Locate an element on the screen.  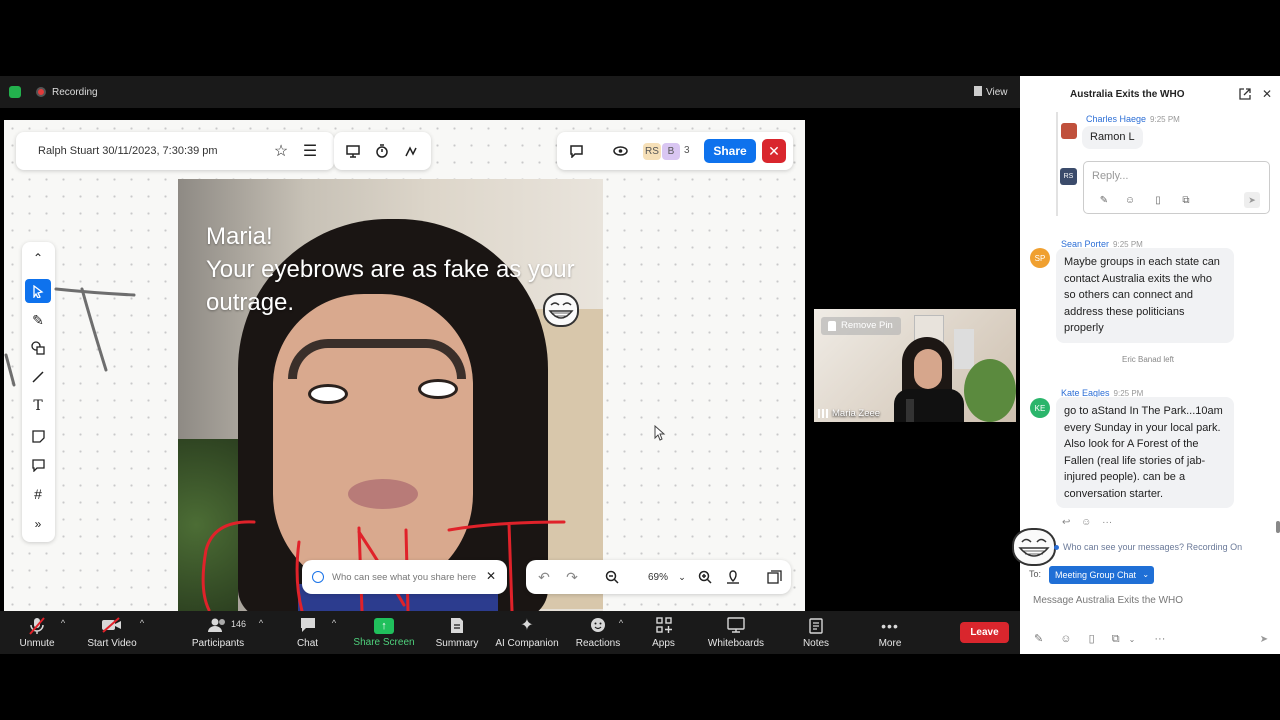
sticky-note-tool-icon is located at coordinates (38, 436).